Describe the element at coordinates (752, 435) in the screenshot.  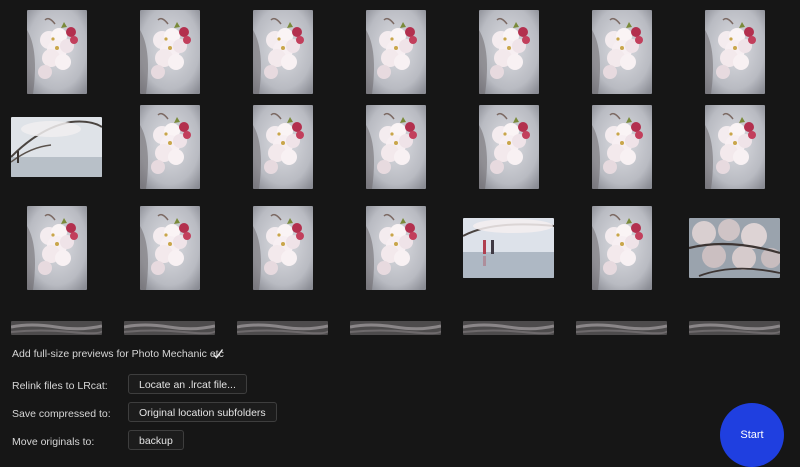
I see `start-button: Start` at that location.